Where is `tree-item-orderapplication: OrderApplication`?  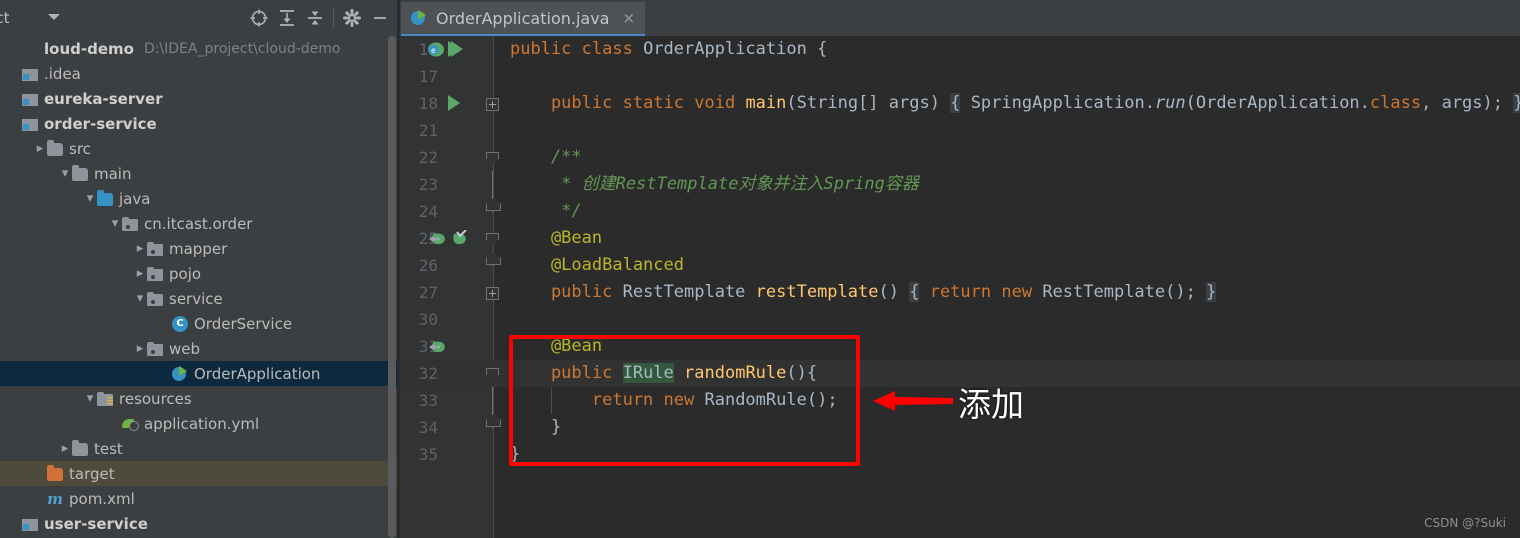
tree-item-orderapplication: OrderApplication is located at coordinates (200, 373).